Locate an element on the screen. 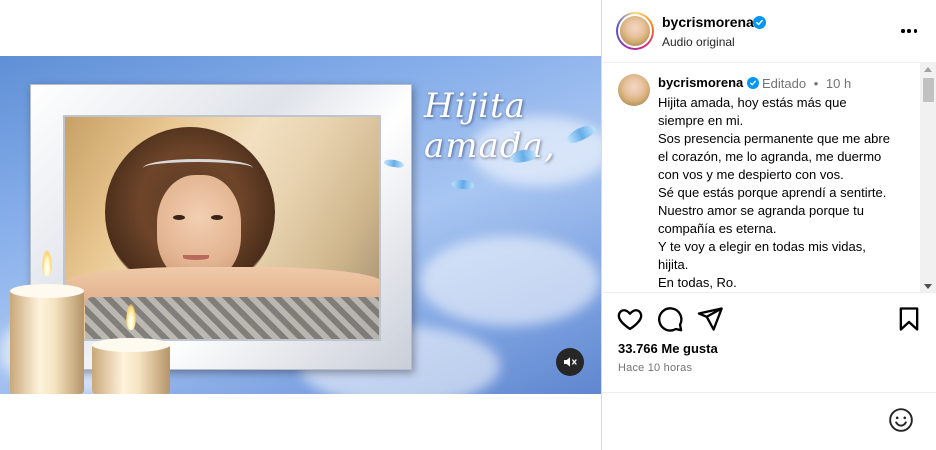 The height and width of the screenshot is (450, 936). bookmark-icon is located at coordinates (909, 319).